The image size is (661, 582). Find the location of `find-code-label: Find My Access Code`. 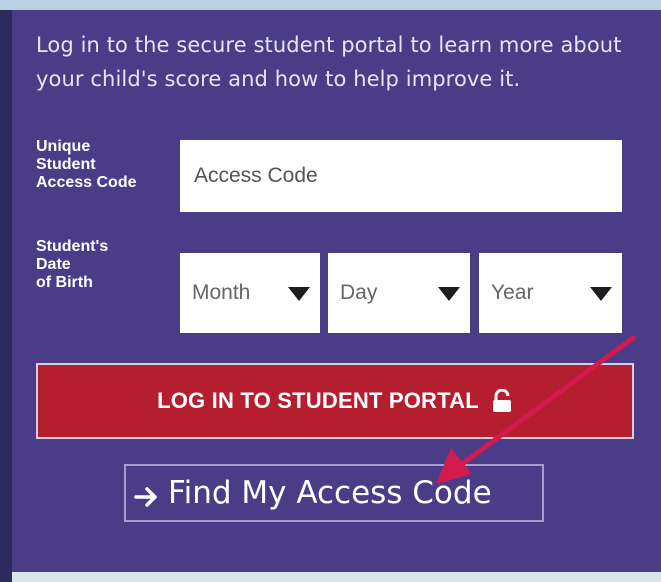

find-code-label: Find My Access Code is located at coordinates (330, 493).